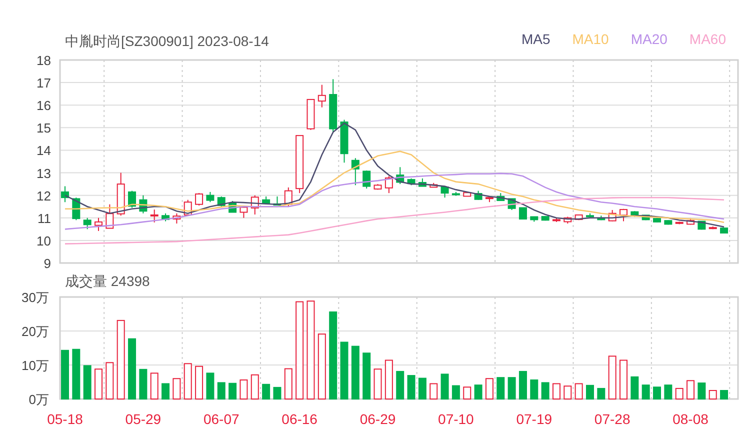 Image resolution: width=740 pixels, height=440 pixels. Describe the element at coordinates (35, 365) in the screenshot. I see `axis-label: 10万` at that location.